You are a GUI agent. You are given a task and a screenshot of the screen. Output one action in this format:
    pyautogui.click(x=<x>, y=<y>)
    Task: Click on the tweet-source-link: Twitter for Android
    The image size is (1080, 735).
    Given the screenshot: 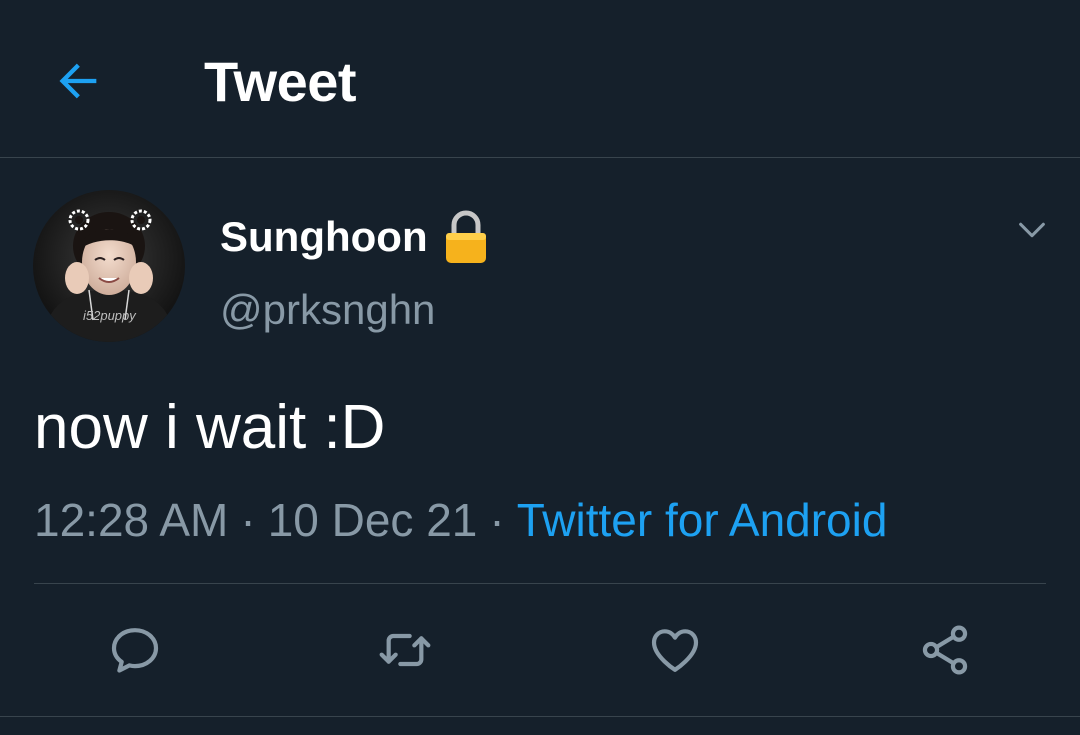 What is the action you would take?
    pyautogui.click(x=702, y=520)
    